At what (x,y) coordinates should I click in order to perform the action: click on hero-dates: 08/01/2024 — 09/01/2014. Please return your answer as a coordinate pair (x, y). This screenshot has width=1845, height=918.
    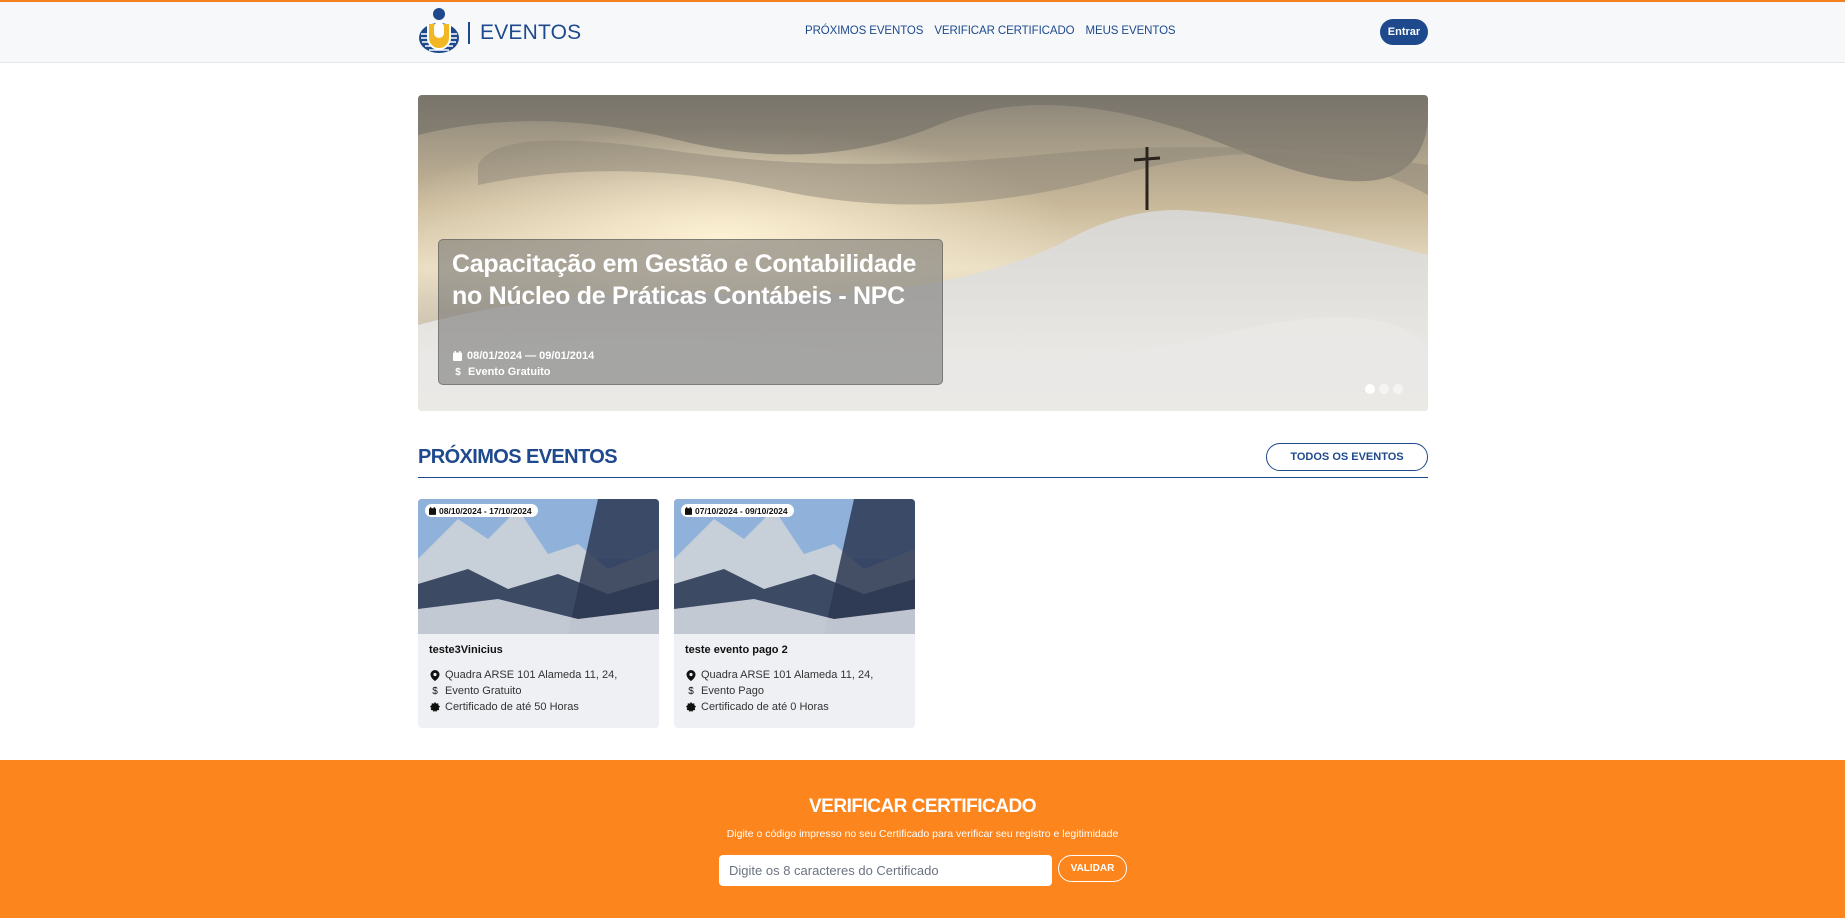
    Looking at the image, I should click on (523, 356).